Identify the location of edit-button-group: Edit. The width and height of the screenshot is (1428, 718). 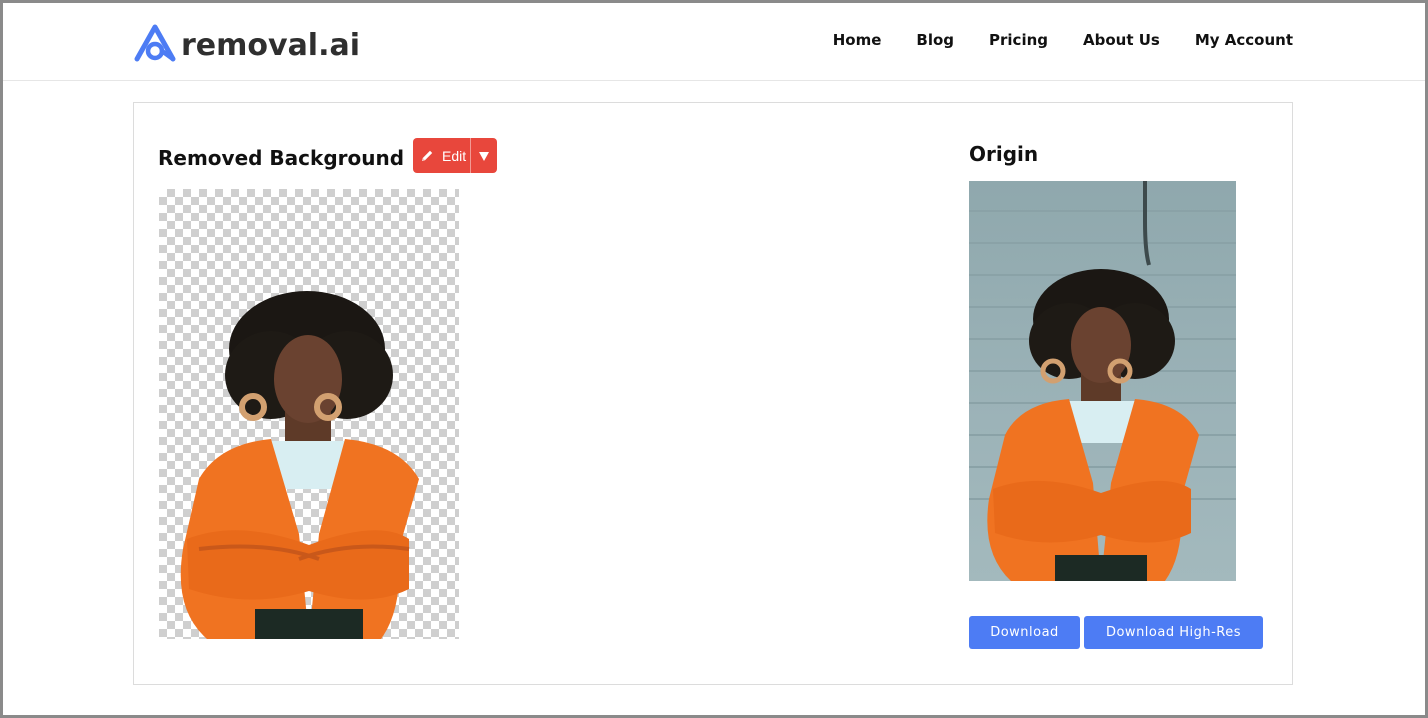
(455, 155).